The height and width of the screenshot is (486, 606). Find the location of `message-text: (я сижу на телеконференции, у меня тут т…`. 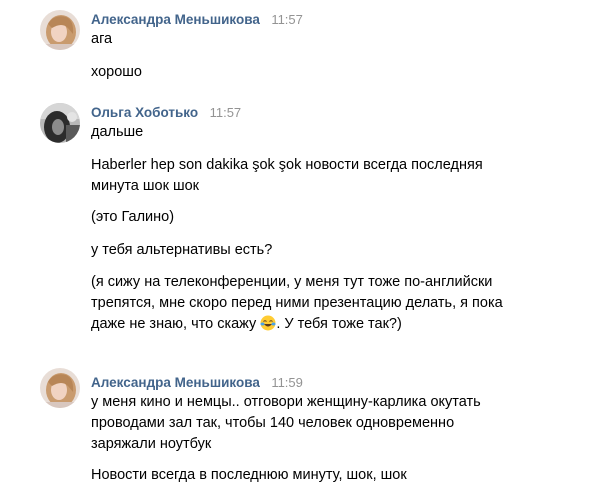

message-text: (я сижу на телеконференции, у меня тут т… is located at coordinates (303, 303).